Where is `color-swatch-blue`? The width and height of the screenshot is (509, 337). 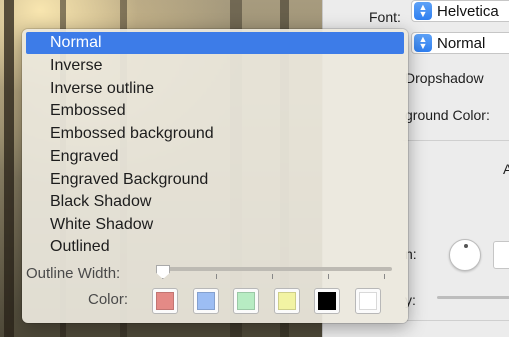 color-swatch-blue is located at coordinates (206, 301).